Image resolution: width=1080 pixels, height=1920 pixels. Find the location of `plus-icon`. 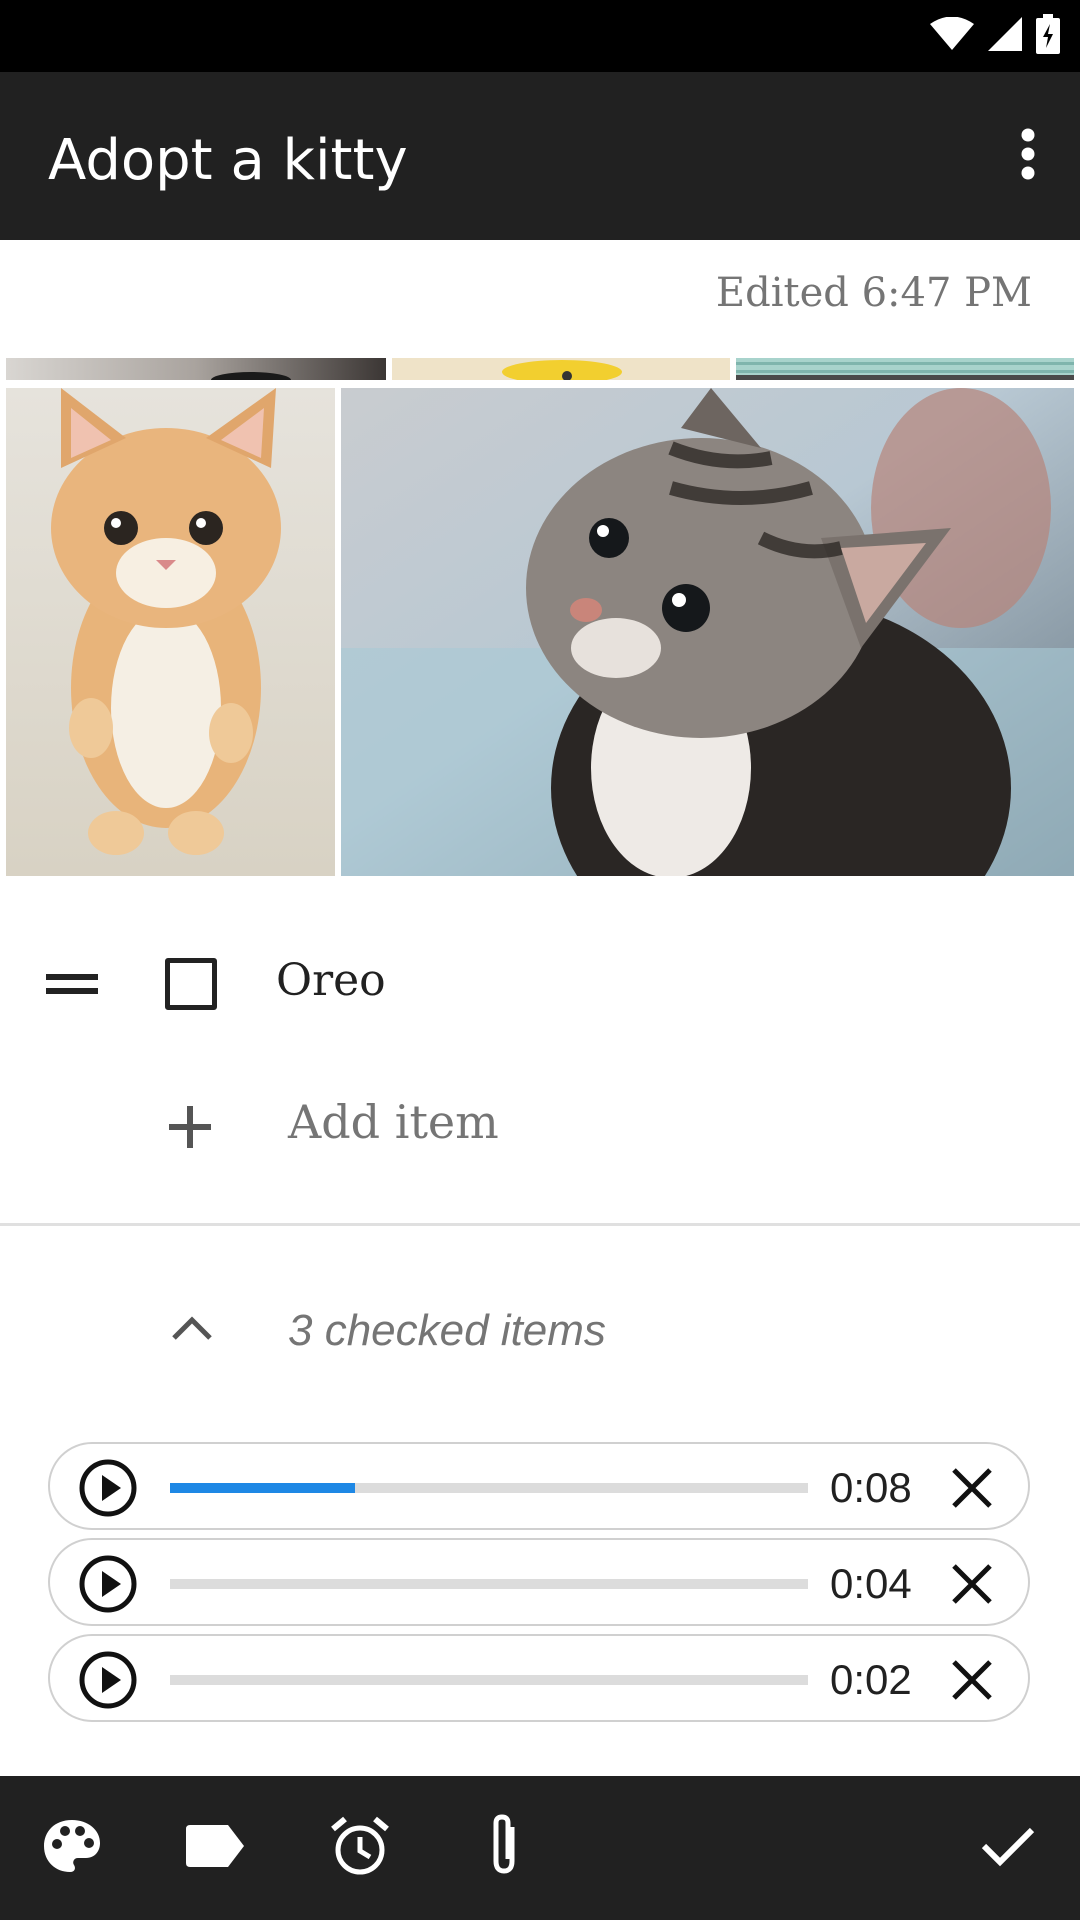

plus-icon is located at coordinates (190, 1127).